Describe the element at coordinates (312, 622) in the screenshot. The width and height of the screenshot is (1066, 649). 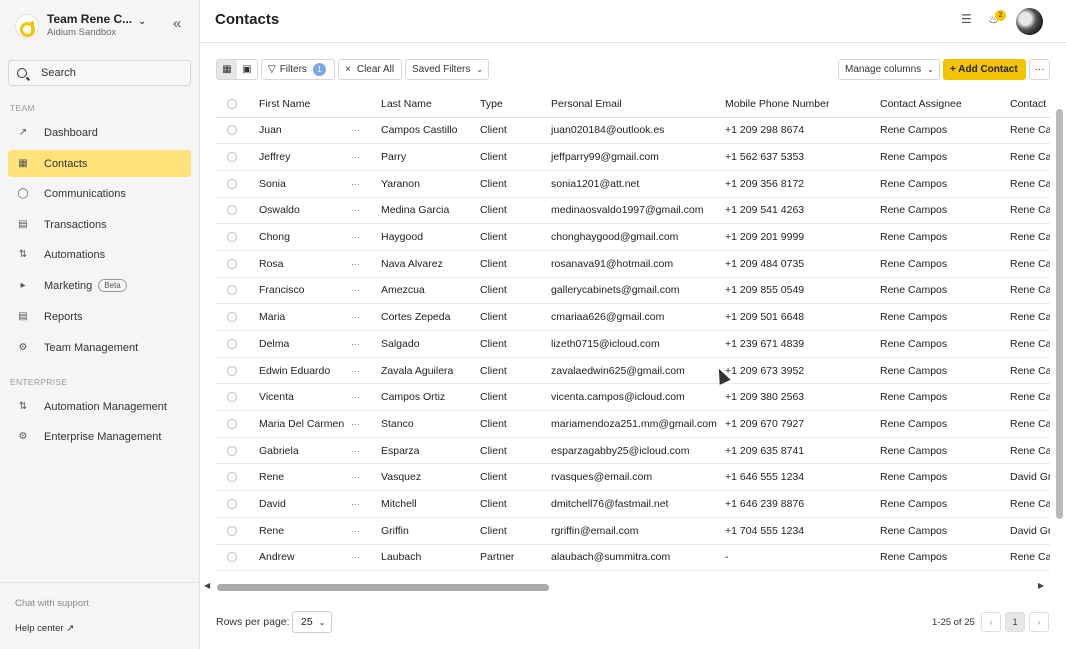
I see `rows-per-page-select: 25 ⌄` at that location.